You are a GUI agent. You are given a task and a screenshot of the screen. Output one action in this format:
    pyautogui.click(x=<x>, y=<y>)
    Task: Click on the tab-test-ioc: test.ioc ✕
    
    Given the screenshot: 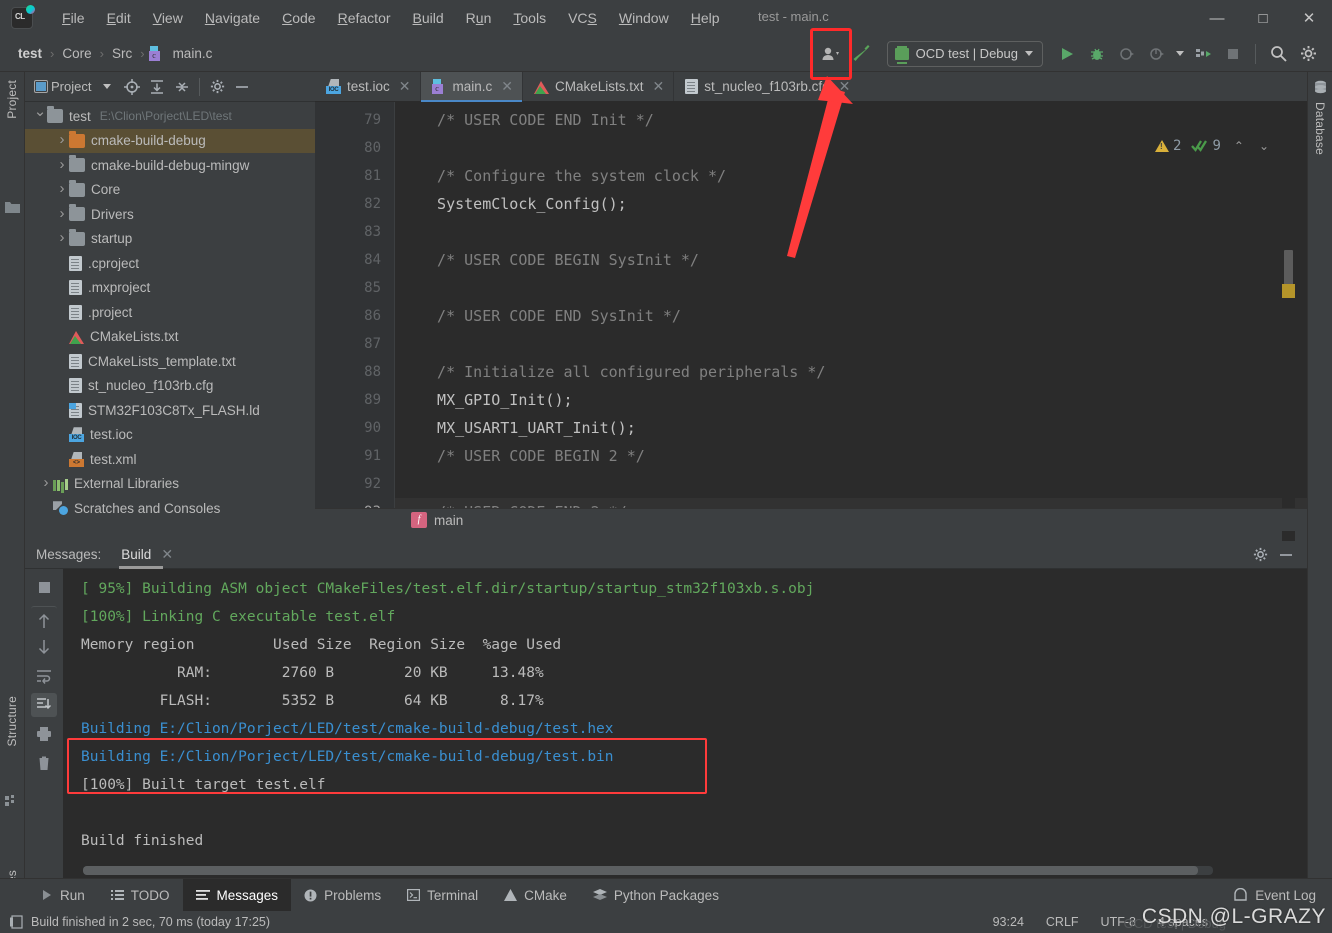 What is the action you would take?
    pyautogui.click(x=368, y=86)
    